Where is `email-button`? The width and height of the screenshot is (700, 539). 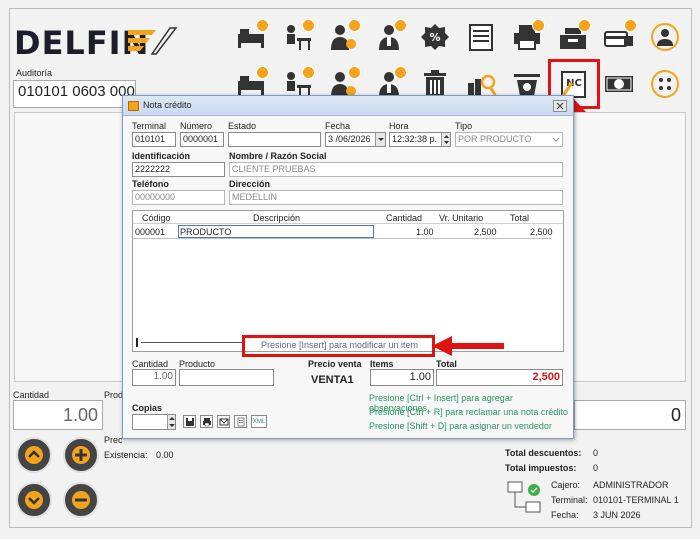
email-button is located at coordinates (223, 421).